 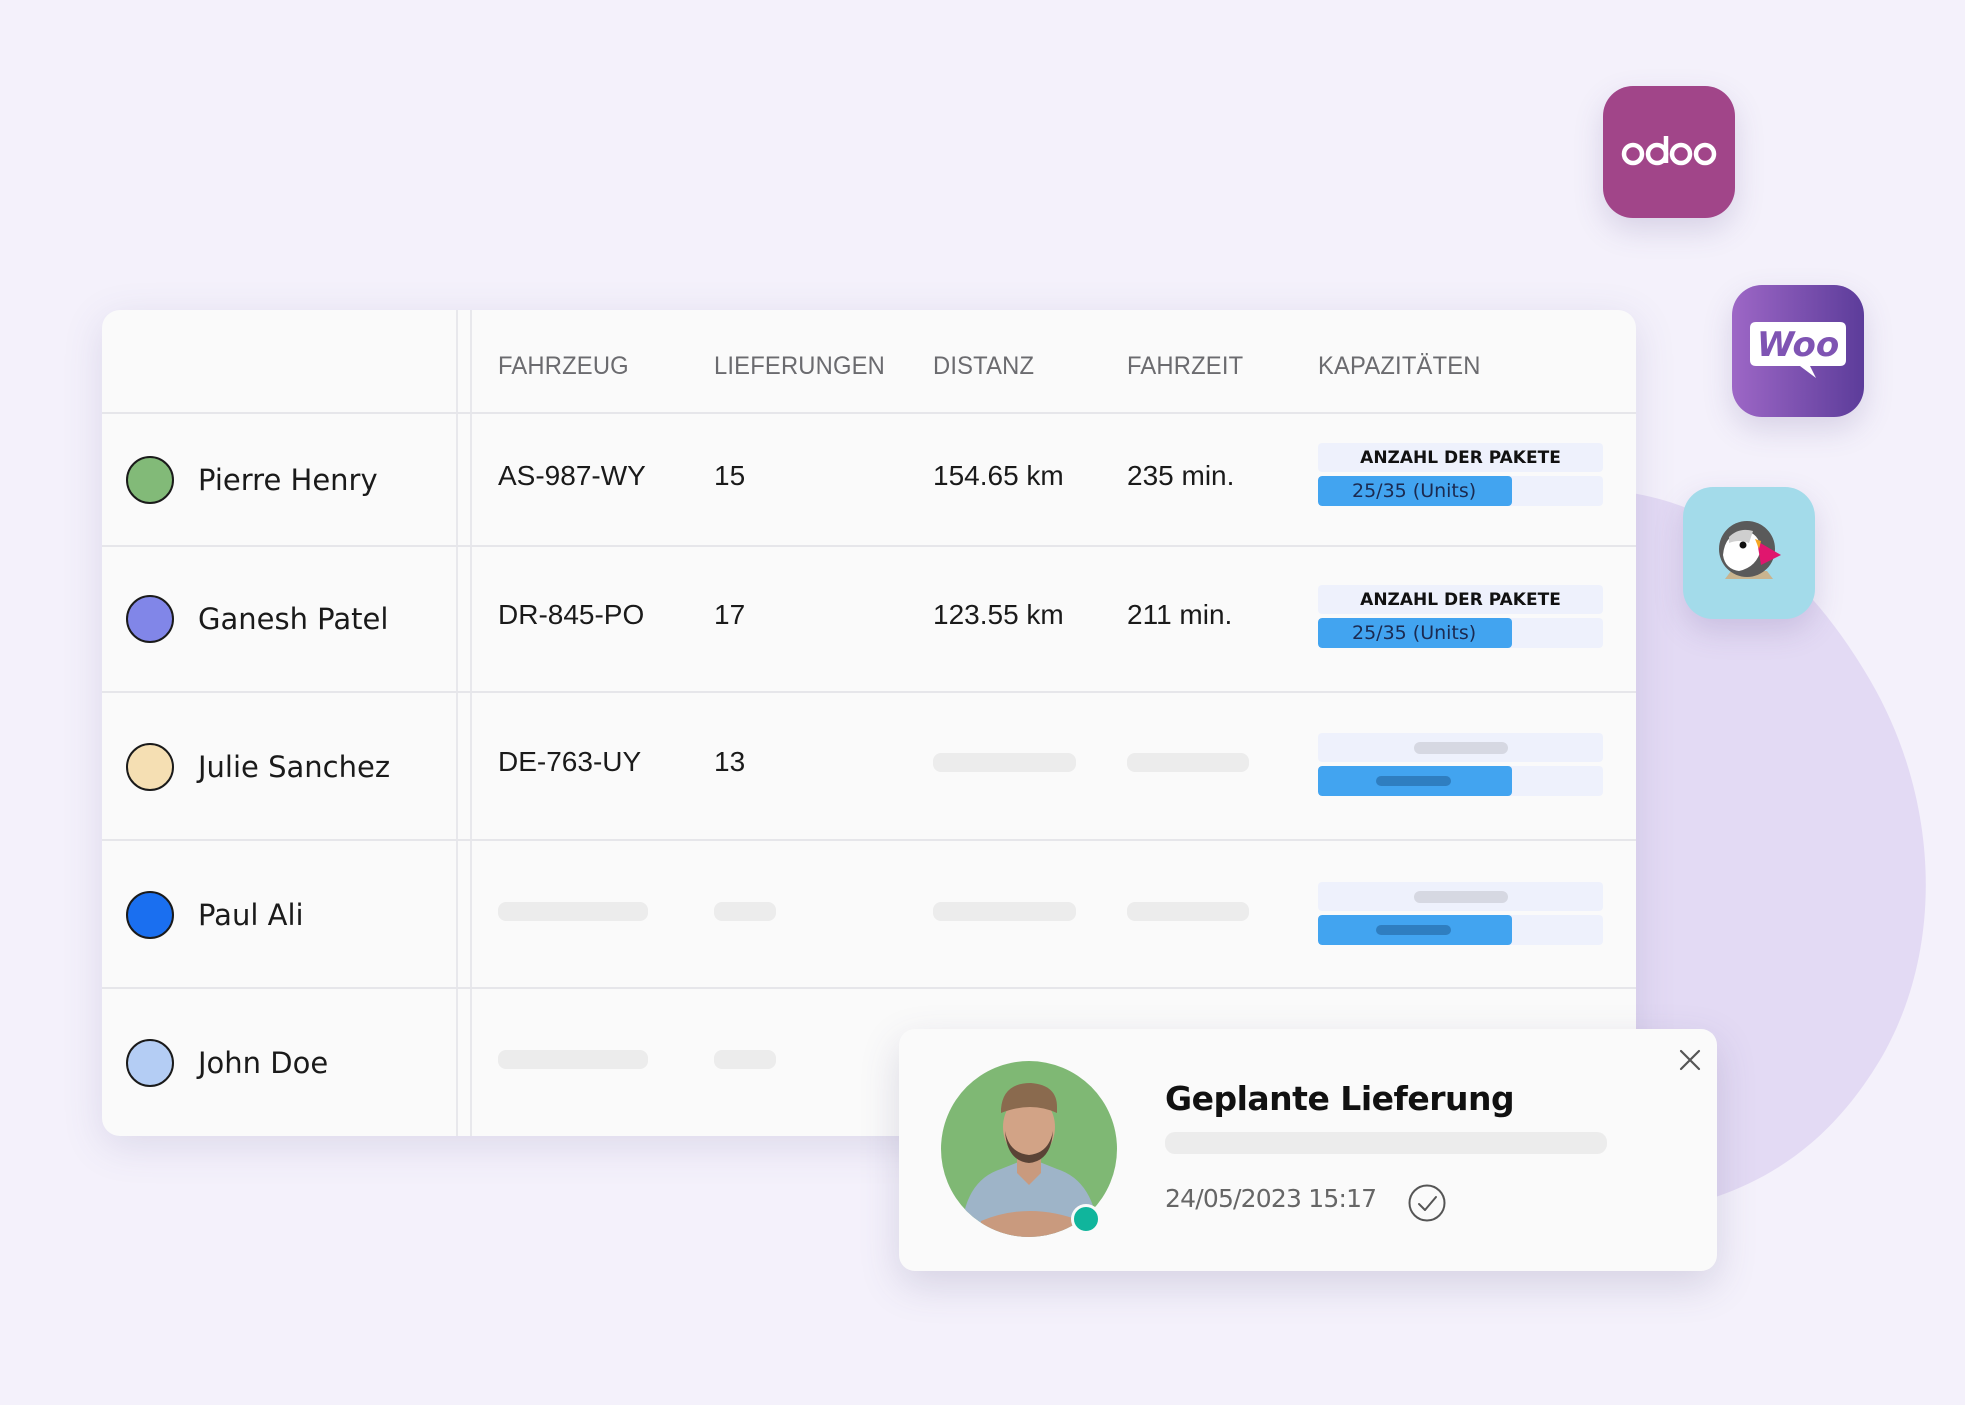 What do you see at coordinates (1185, 366) in the screenshot?
I see `header-drive-time: FAHRZEIT` at bounding box center [1185, 366].